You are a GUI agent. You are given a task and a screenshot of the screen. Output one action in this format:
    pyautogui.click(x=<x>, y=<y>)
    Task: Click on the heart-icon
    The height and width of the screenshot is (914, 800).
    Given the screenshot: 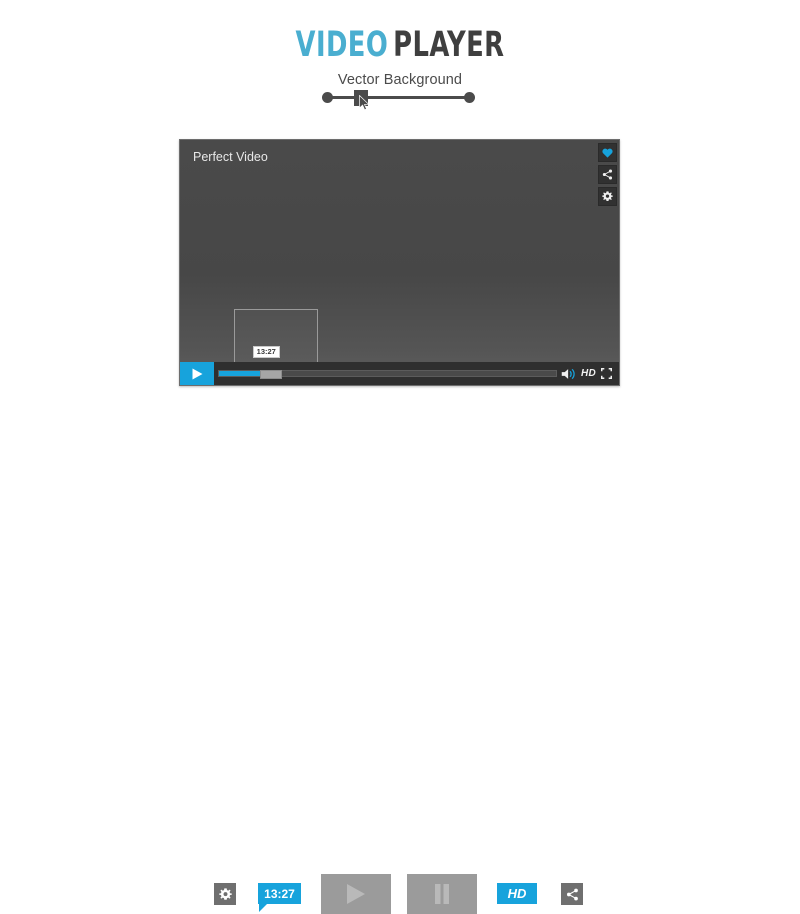 What is the action you would take?
    pyautogui.click(x=607, y=153)
    